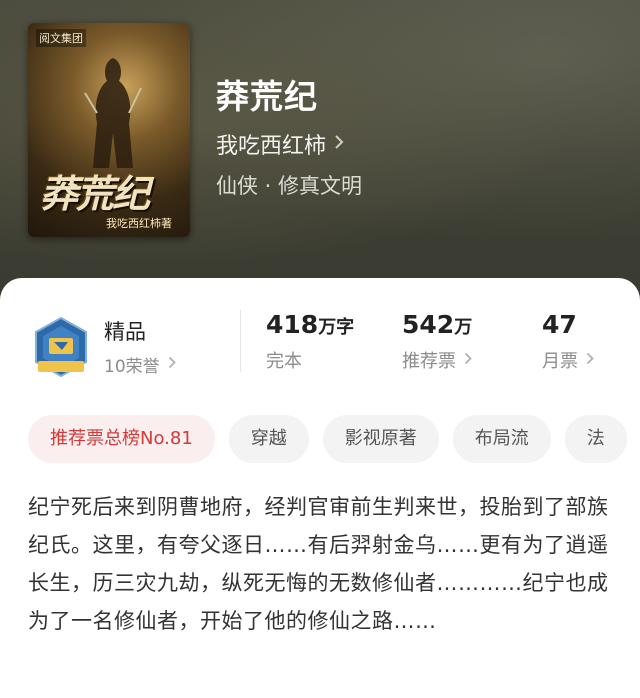  I want to click on tag-ranking: 推荐票总榜No.81, so click(121, 439).